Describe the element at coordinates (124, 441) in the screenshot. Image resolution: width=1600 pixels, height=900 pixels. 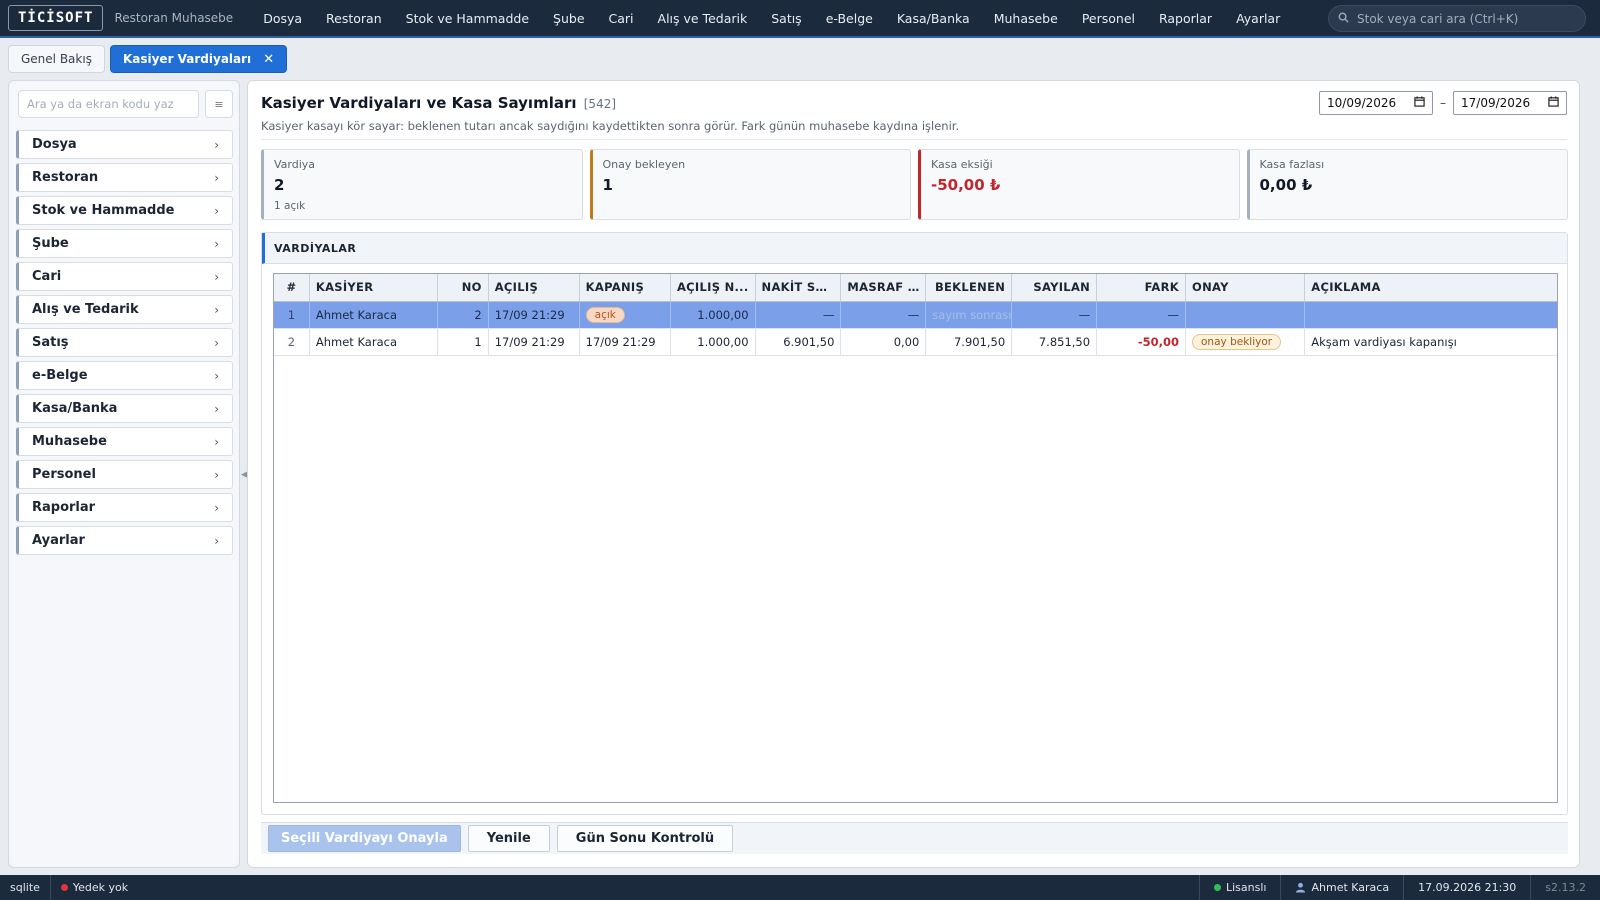
I see `sidebar-item-muhasebe: Muhasebe ›` at that location.